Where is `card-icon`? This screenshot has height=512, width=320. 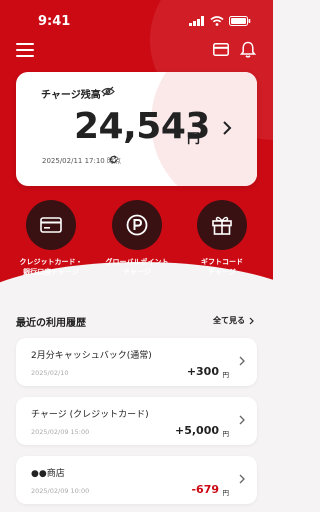 card-icon is located at coordinates (221, 49).